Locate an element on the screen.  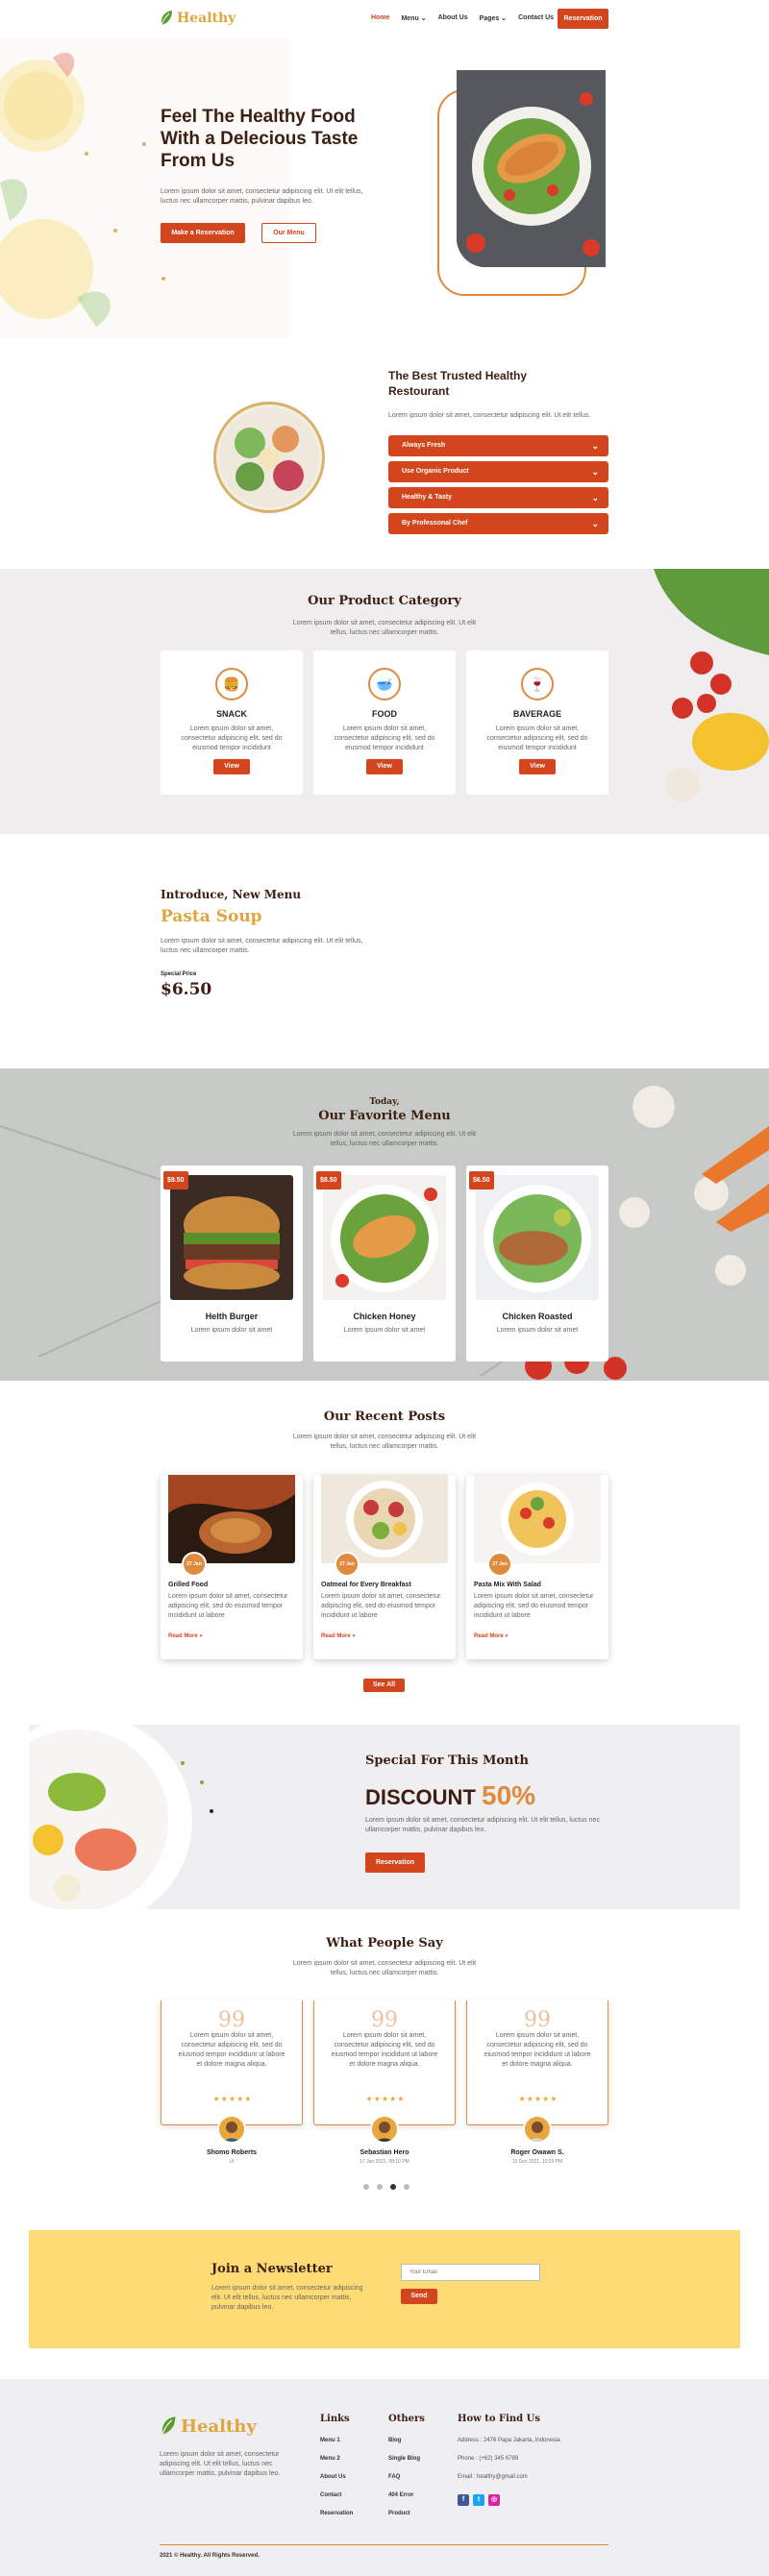
nav-menu: Menu ⌄ is located at coordinates (414, 18).